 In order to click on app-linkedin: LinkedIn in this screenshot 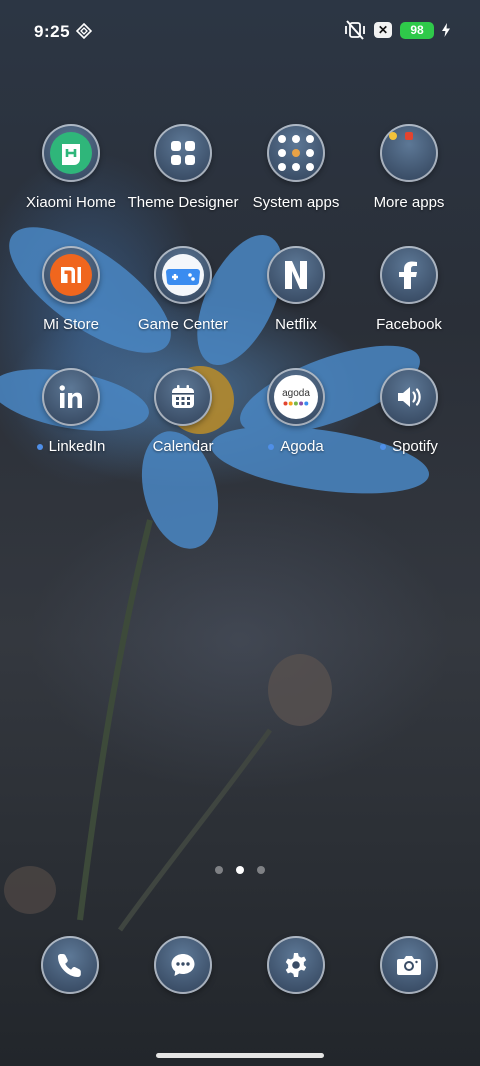, I will do `click(71, 412)`.